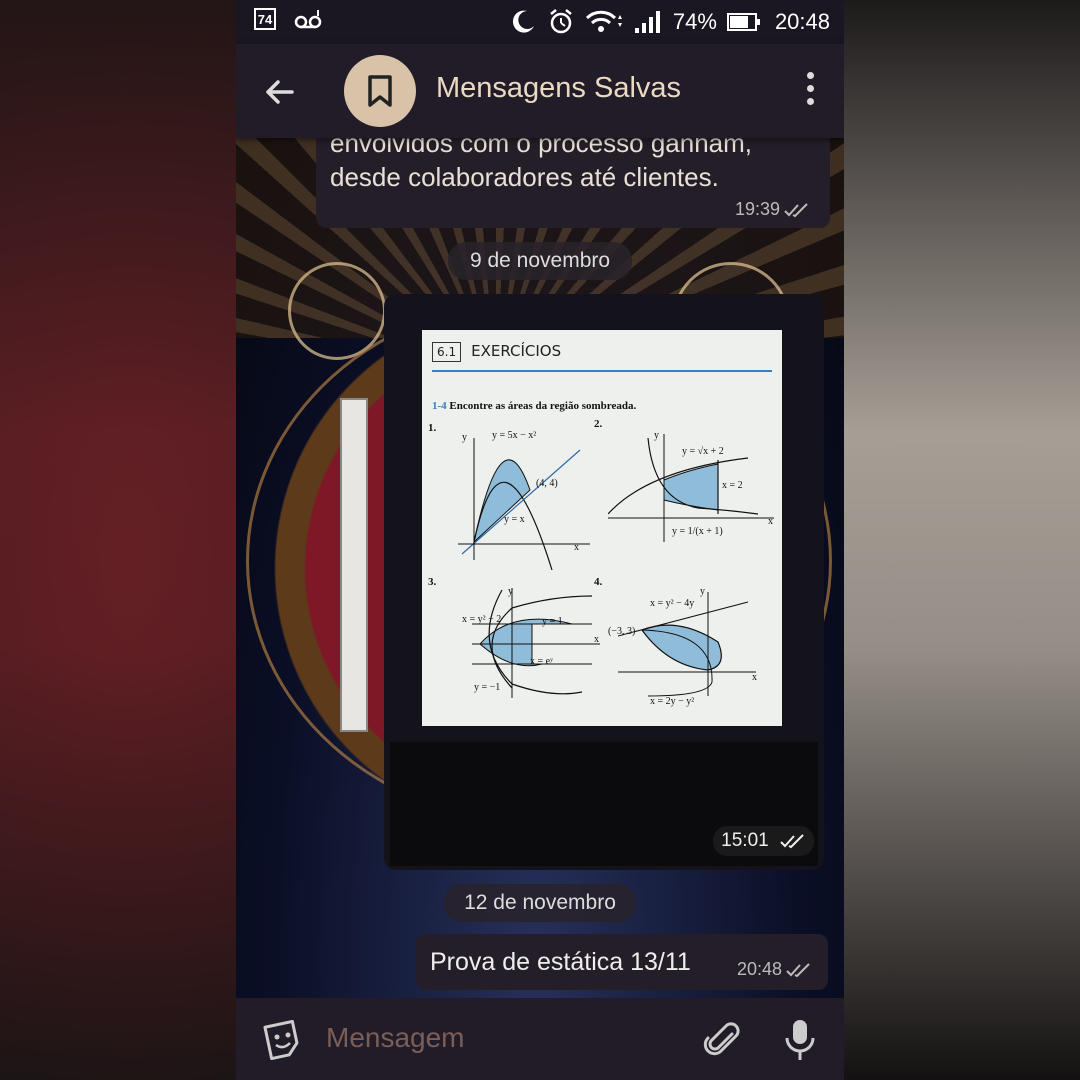 This screenshot has width=1080, height=1080. What do you see at coordinates (811, 92) in the screenshot?
I see `more-vert-icon` at bounding box center [811, 92].